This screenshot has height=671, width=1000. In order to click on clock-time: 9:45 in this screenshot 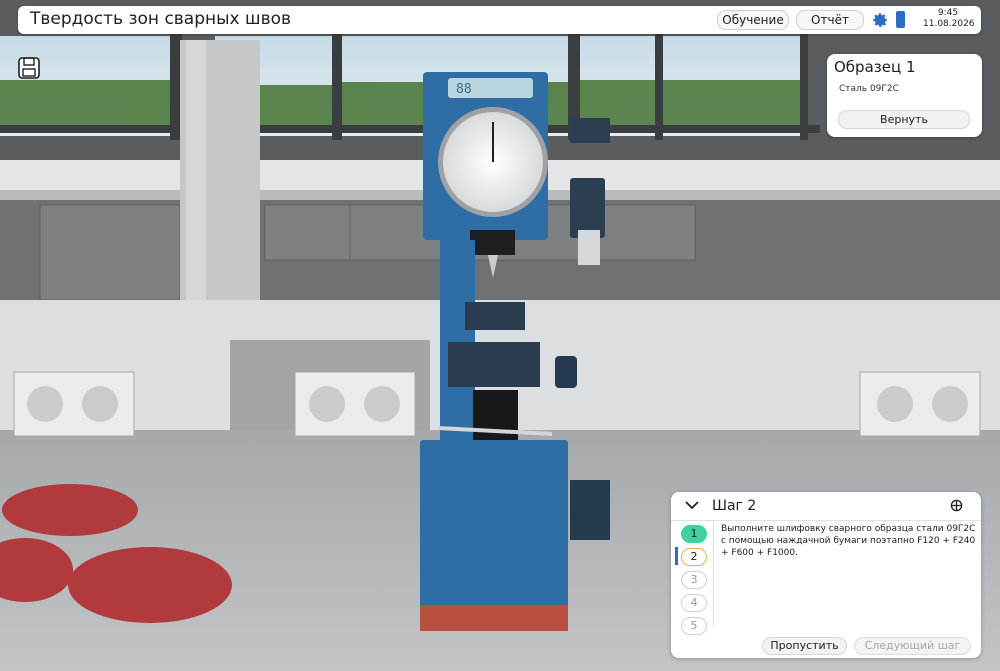, I will do `click(948, 13)`.